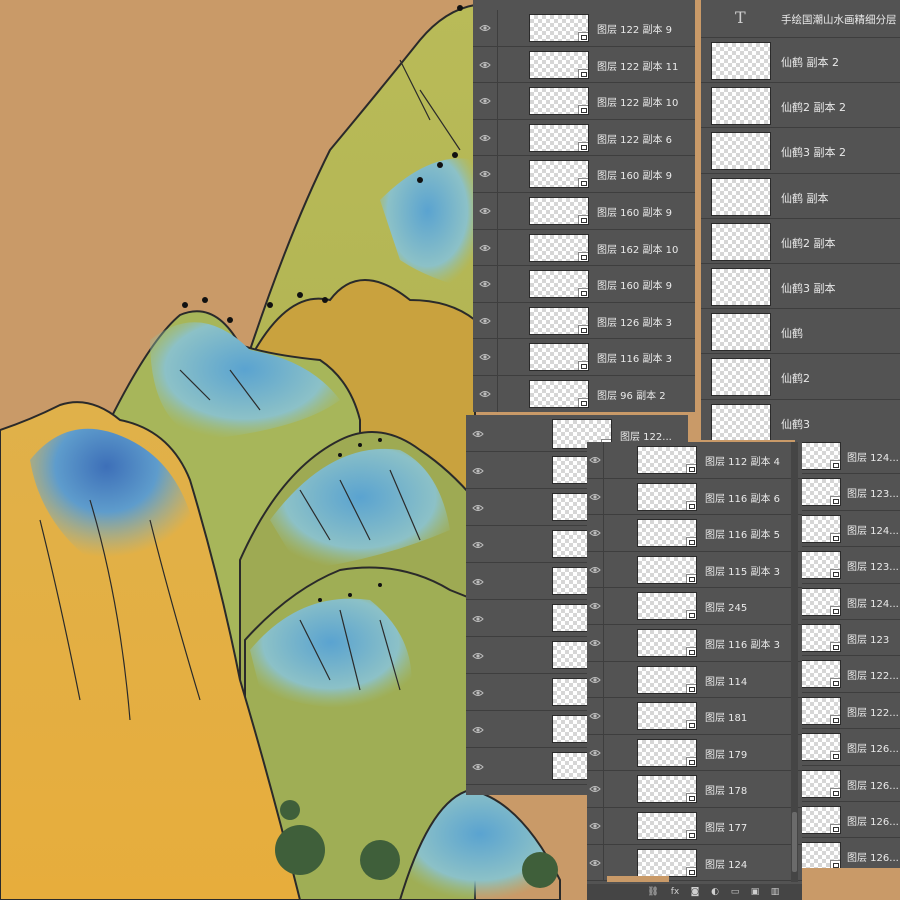  I want to click on layer-row: 图层 122 副本 6, so click(584, 138).